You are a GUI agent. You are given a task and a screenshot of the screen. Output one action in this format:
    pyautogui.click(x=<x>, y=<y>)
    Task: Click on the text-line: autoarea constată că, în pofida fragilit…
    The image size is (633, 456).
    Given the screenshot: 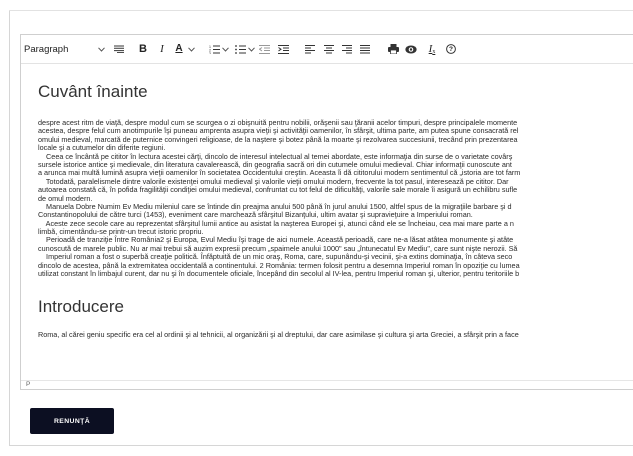 What is the action you would take?
    pyautogui.click(x=278, y=190)
    